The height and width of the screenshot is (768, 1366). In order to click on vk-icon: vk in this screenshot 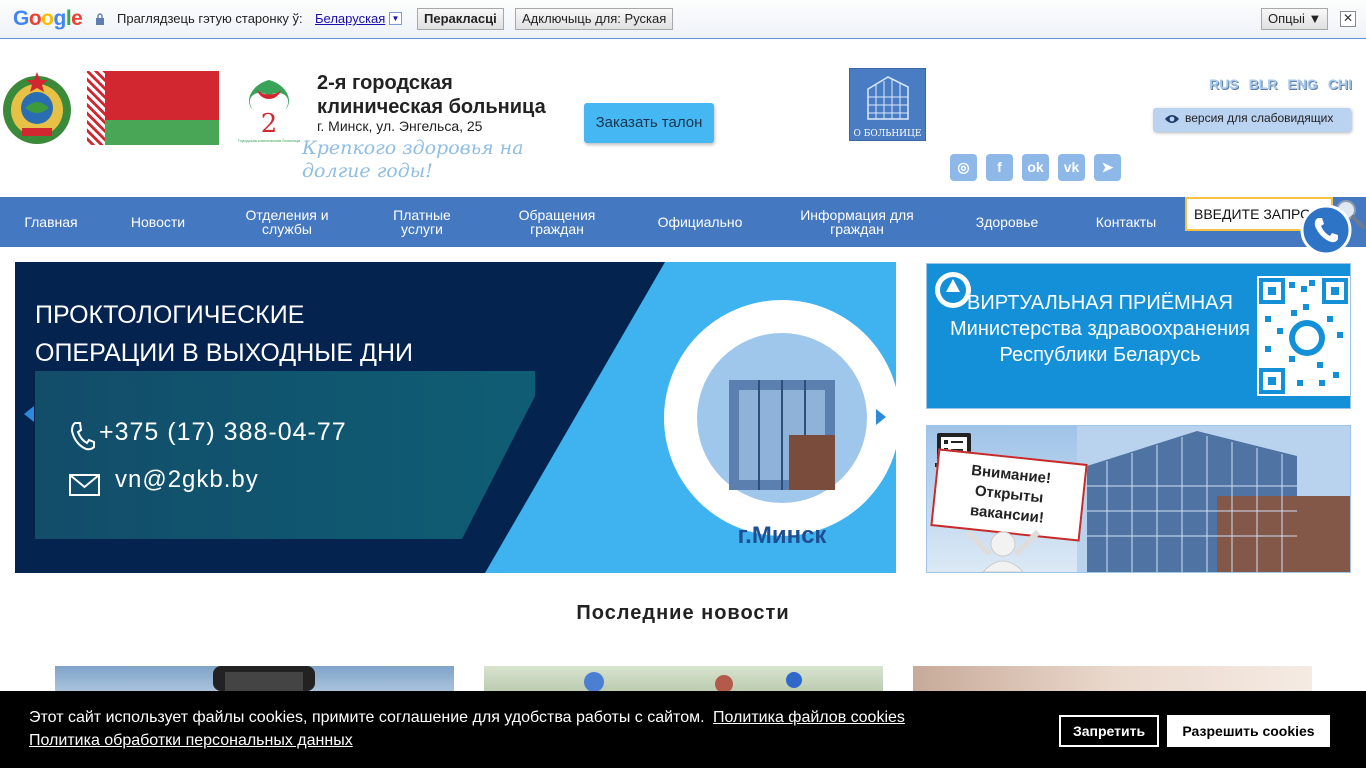, I will do `click(1071, 167)`.